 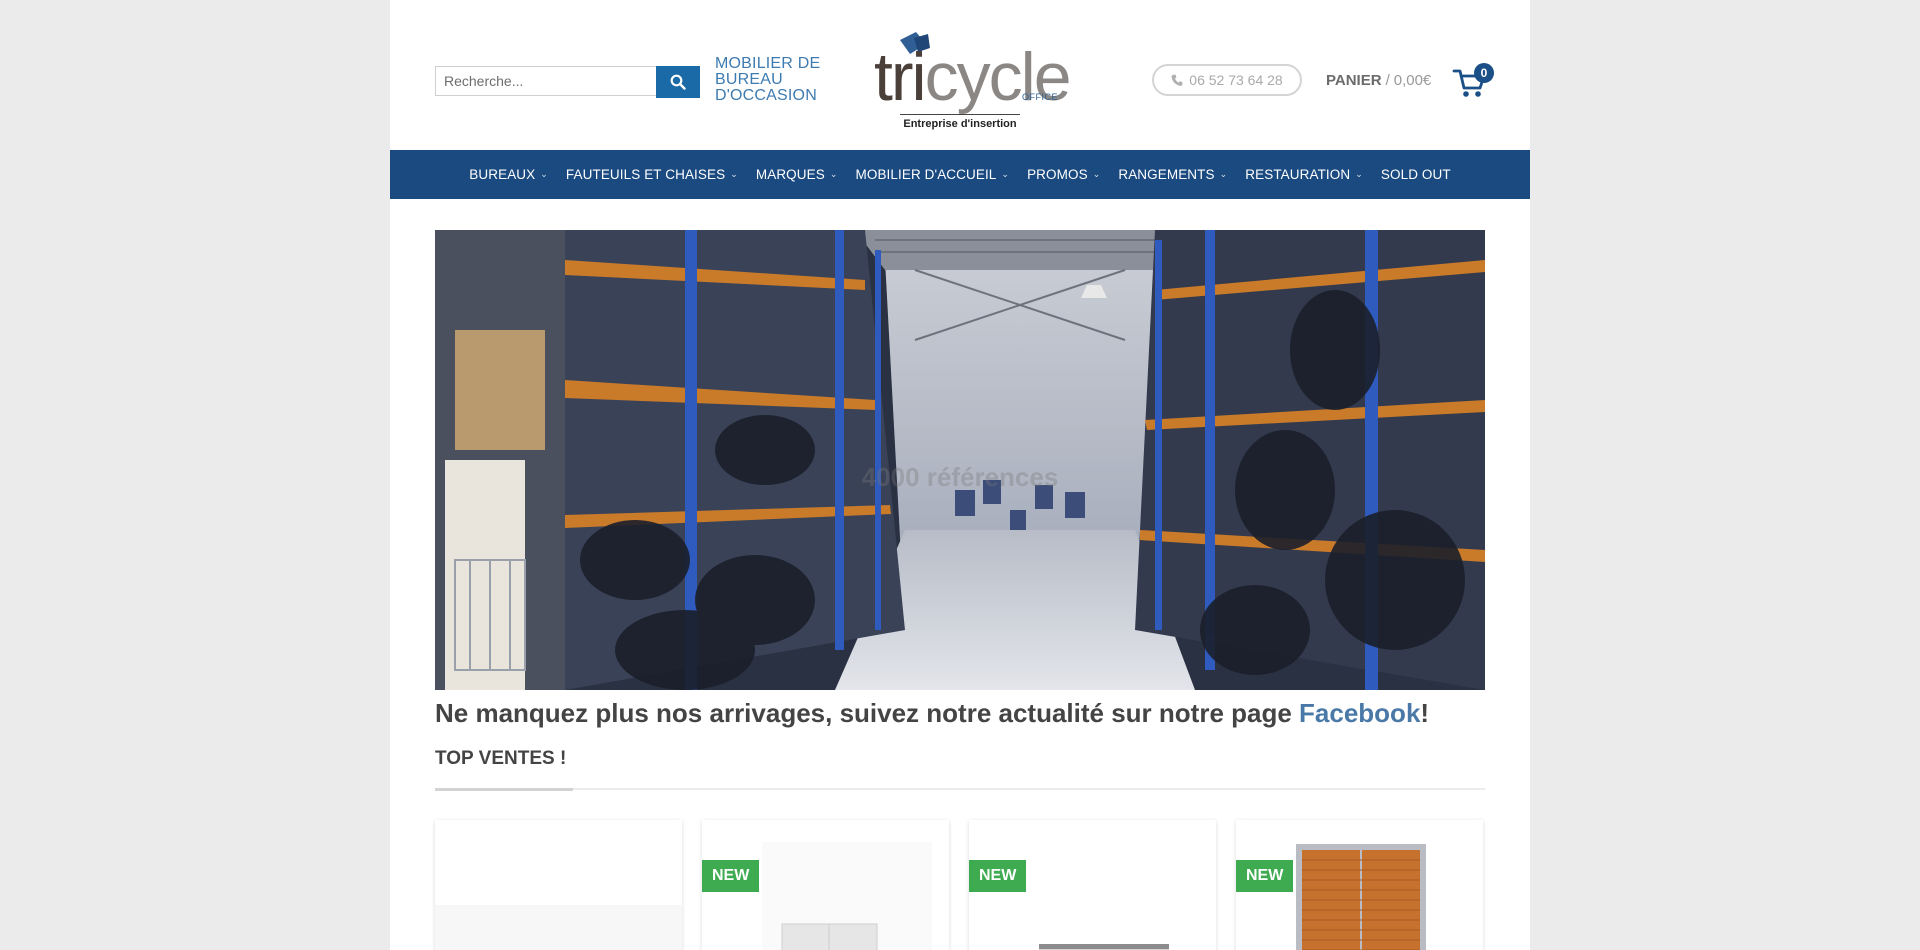 What do you see at coordinates (1057, 174) in the screenshot?
I see `nav-item-label: PROMOS` at bounding box center [1057, 174].